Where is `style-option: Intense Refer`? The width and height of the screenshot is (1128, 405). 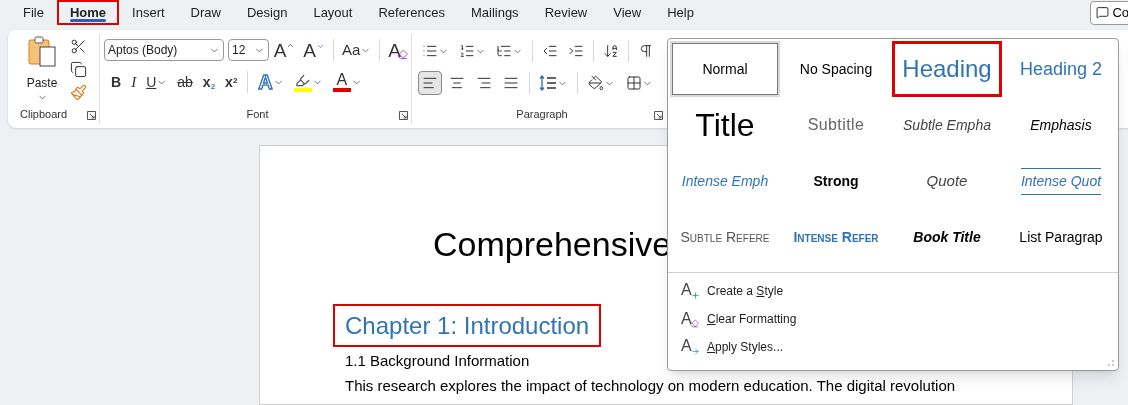 style-option: Intense Refer is located at coordinates (836, 237).